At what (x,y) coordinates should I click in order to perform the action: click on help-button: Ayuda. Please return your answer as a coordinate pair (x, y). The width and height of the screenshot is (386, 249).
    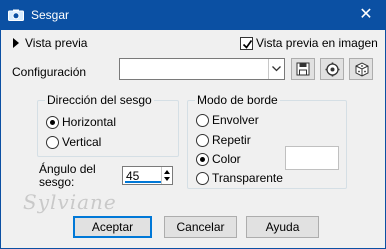
    Looking at the image, I should click on (282, 227).